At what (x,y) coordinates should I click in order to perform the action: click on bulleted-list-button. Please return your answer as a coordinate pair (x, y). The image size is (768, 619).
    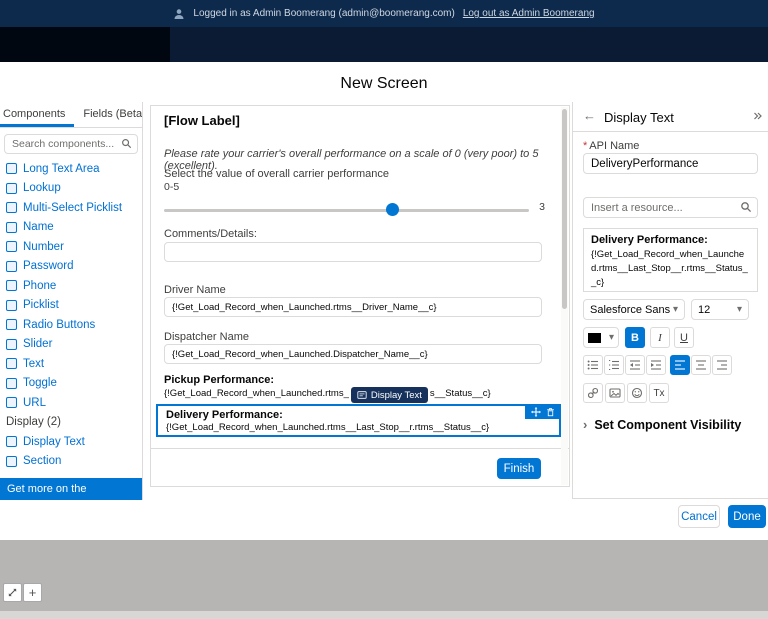
    Looking at the image, I should click on (593, 365).